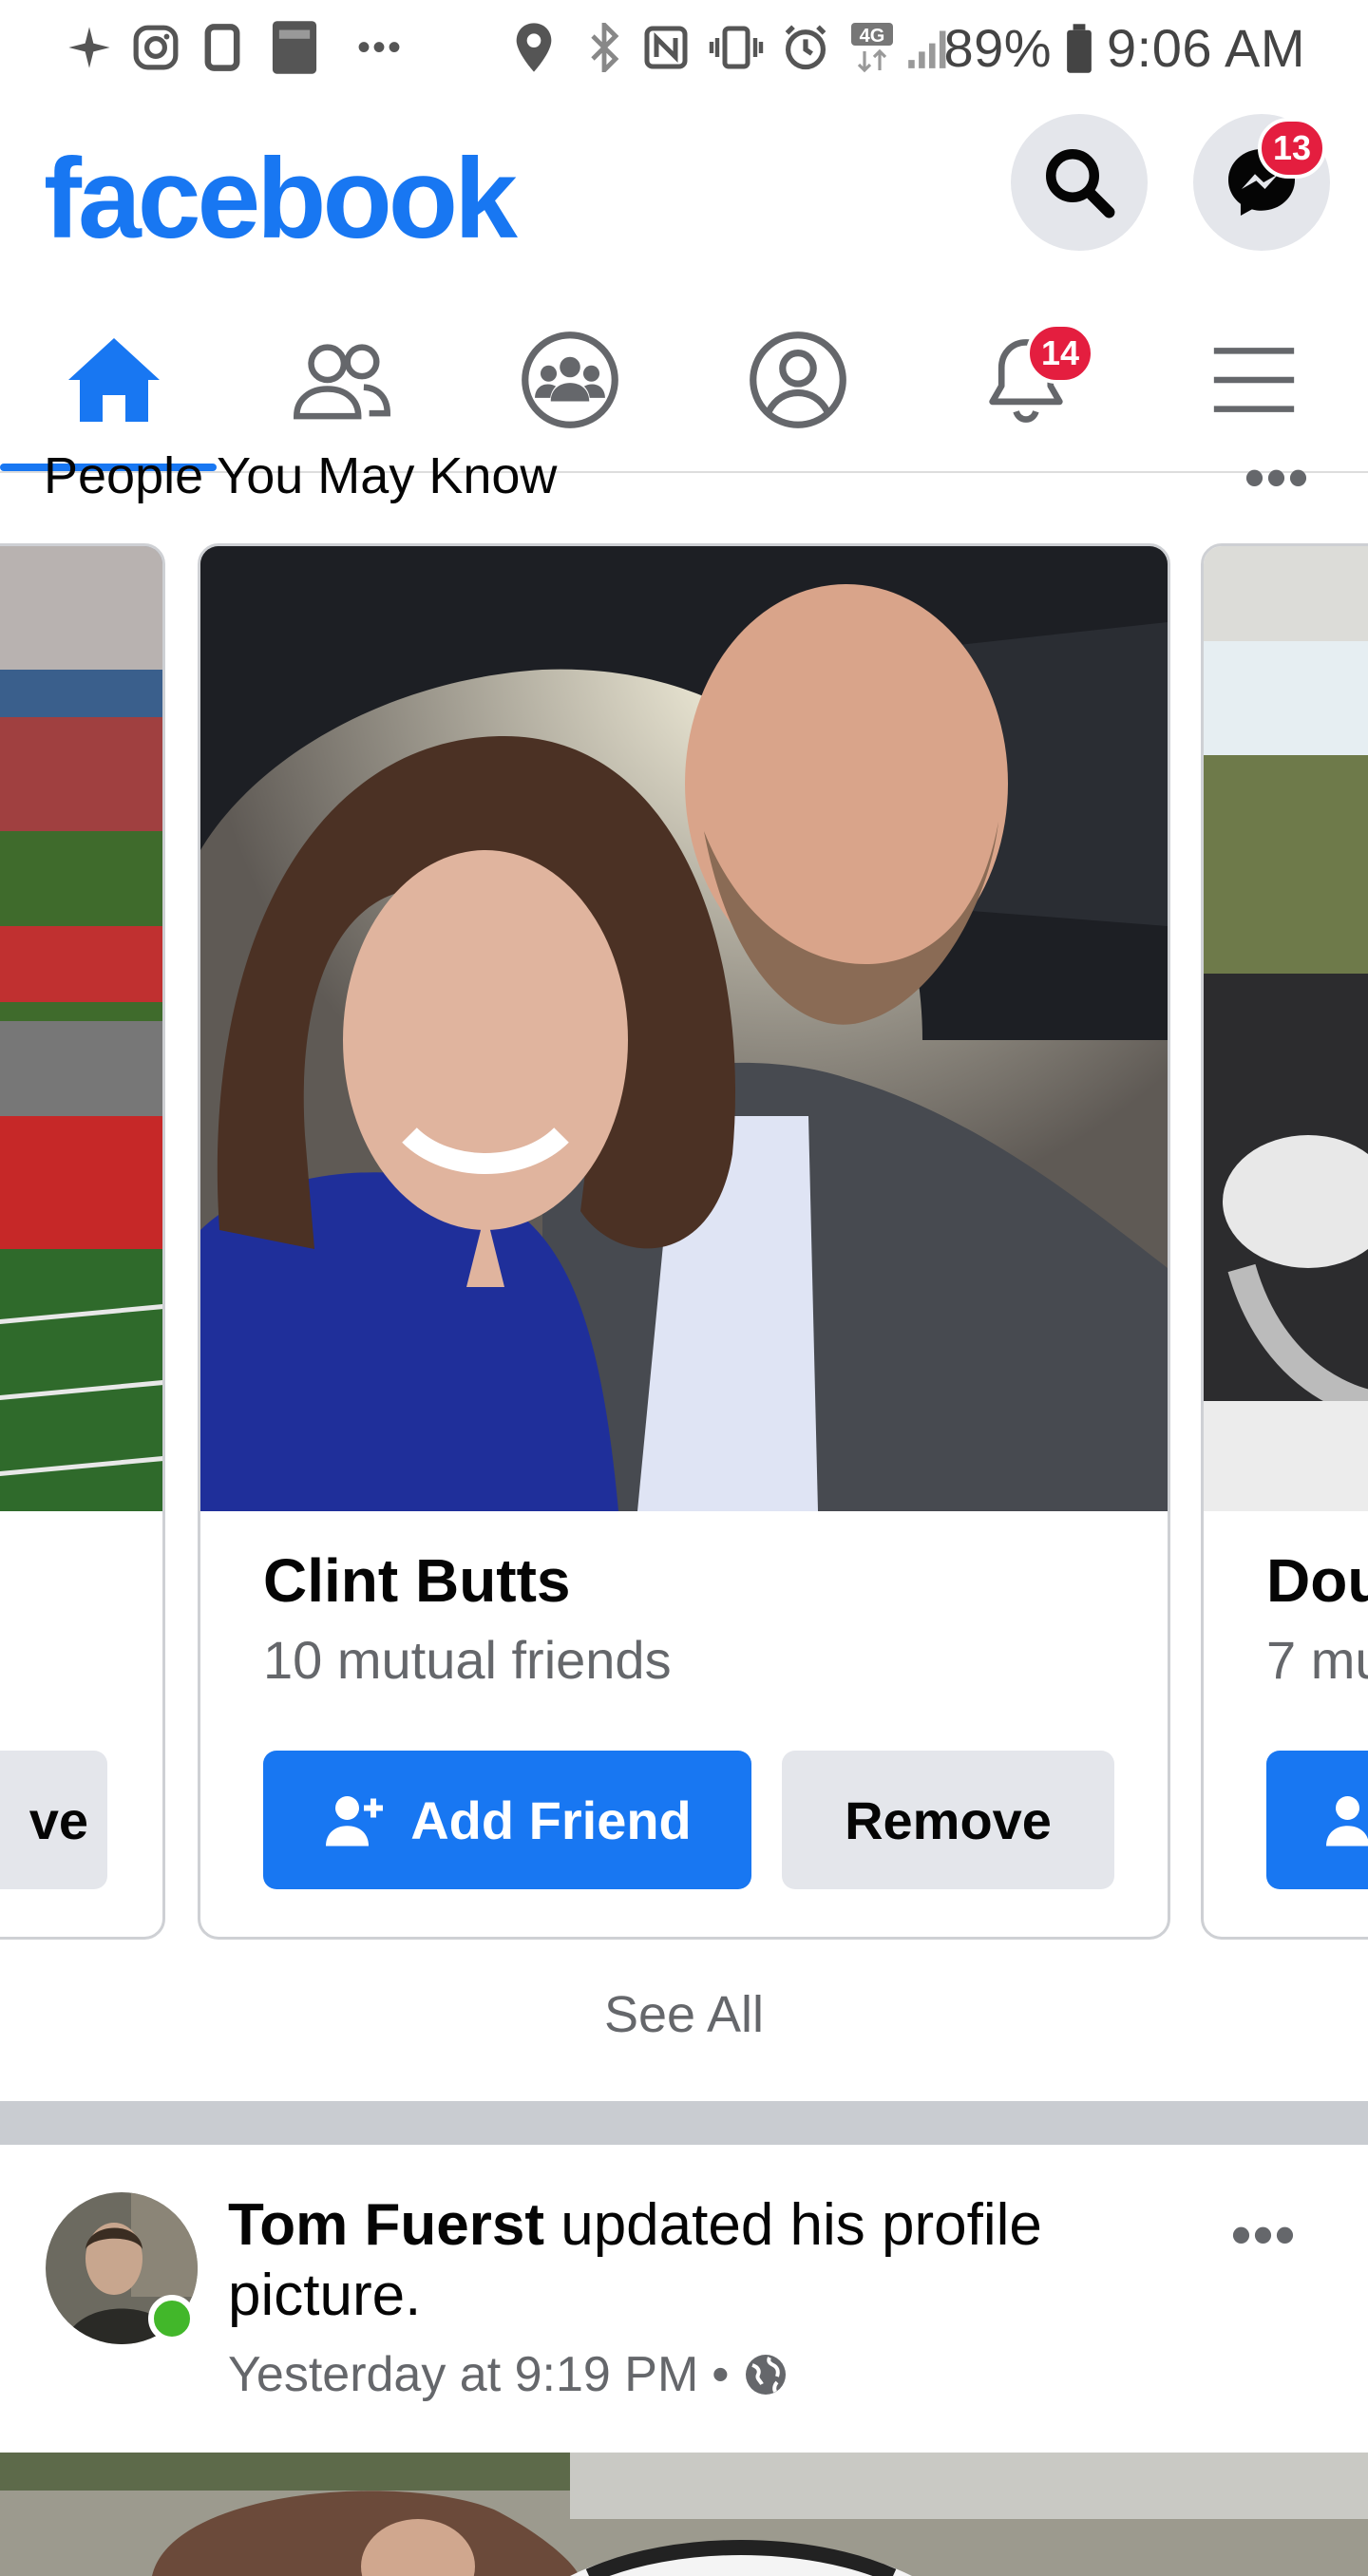 Image resolution: width=1368 pixels, height=2576 pixels. I want to click on friends-icon, so click(342, 382).